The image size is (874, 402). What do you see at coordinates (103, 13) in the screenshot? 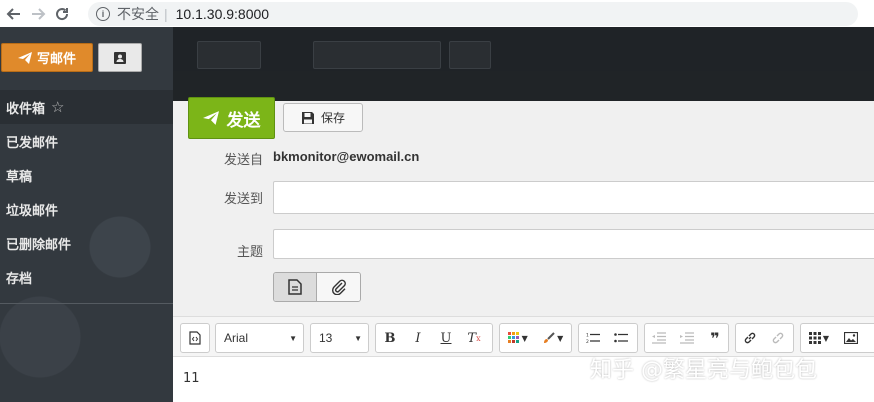
I see `info-icon: i` at bounding box center [103, 13].